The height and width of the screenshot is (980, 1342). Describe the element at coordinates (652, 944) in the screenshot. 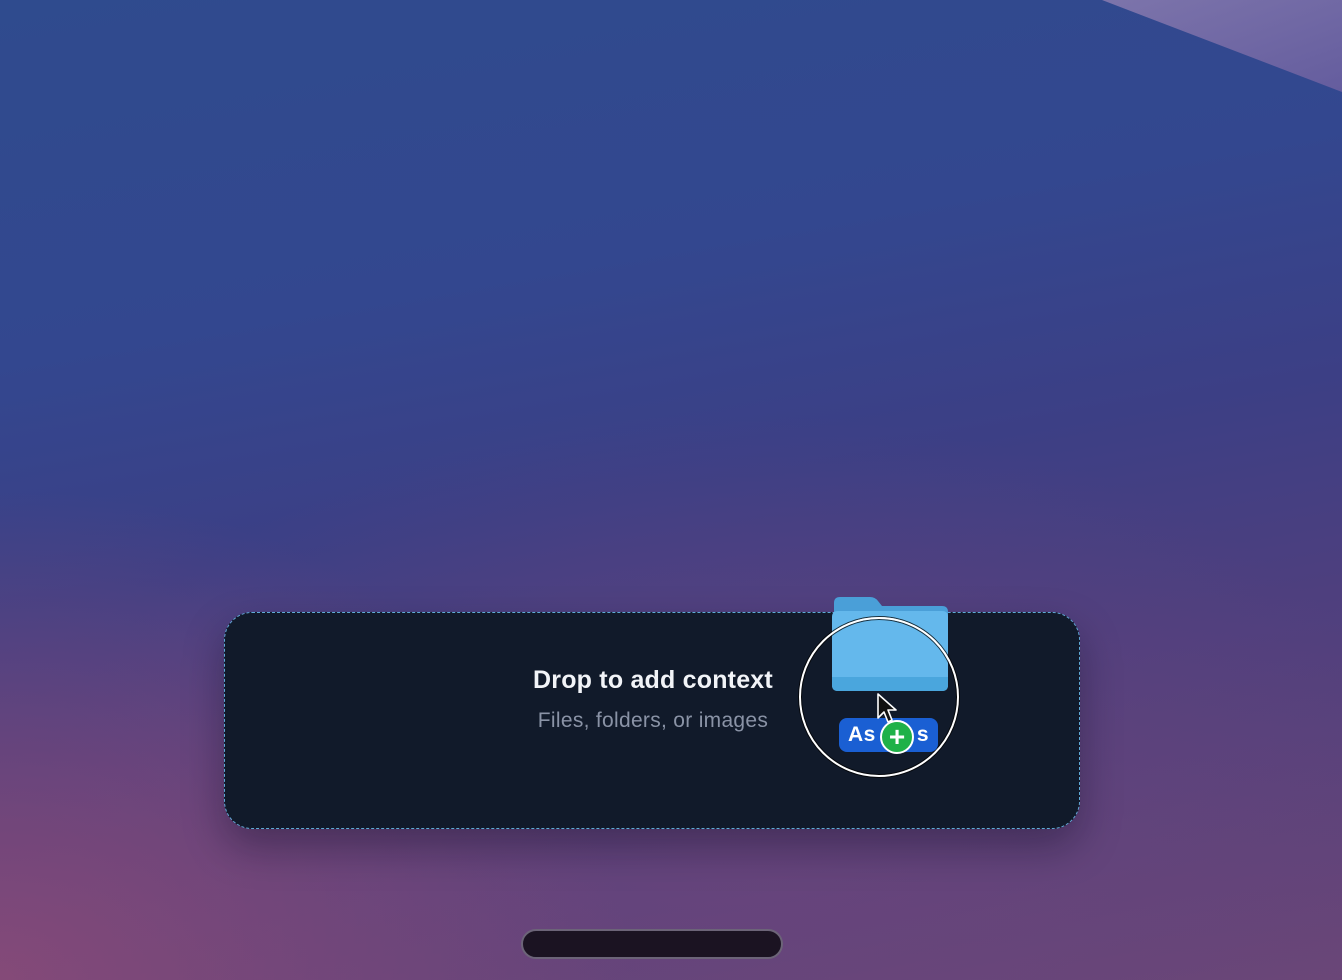

I see `home-indicator-bar` at that location.